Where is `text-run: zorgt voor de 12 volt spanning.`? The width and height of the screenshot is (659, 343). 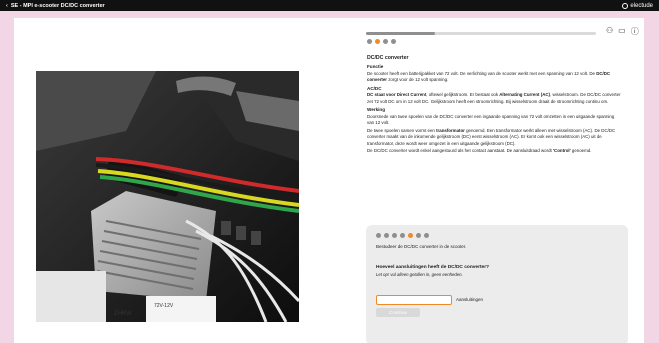
text-run: zorgt voor de 12 volt spanning. is located at coordinates (418, 79).